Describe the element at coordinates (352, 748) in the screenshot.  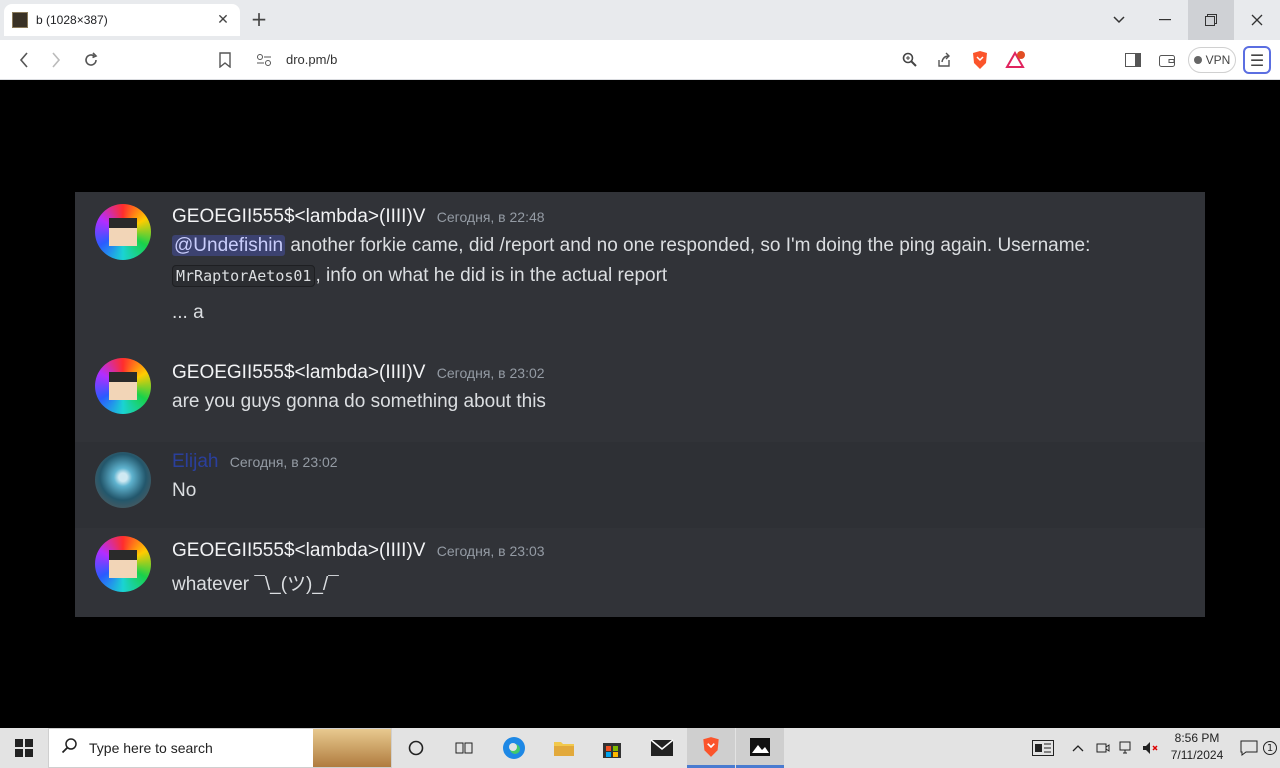
I see `search-highlight-image` at that location.